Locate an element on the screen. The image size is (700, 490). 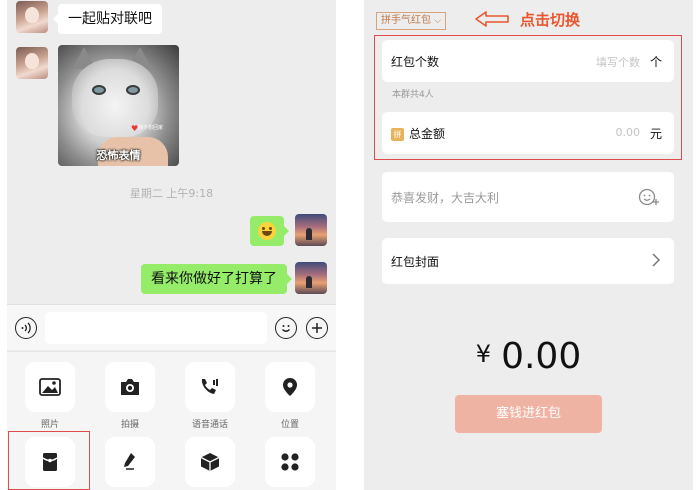
tool-label: 语音通话 is located at coordinates (209, 425).